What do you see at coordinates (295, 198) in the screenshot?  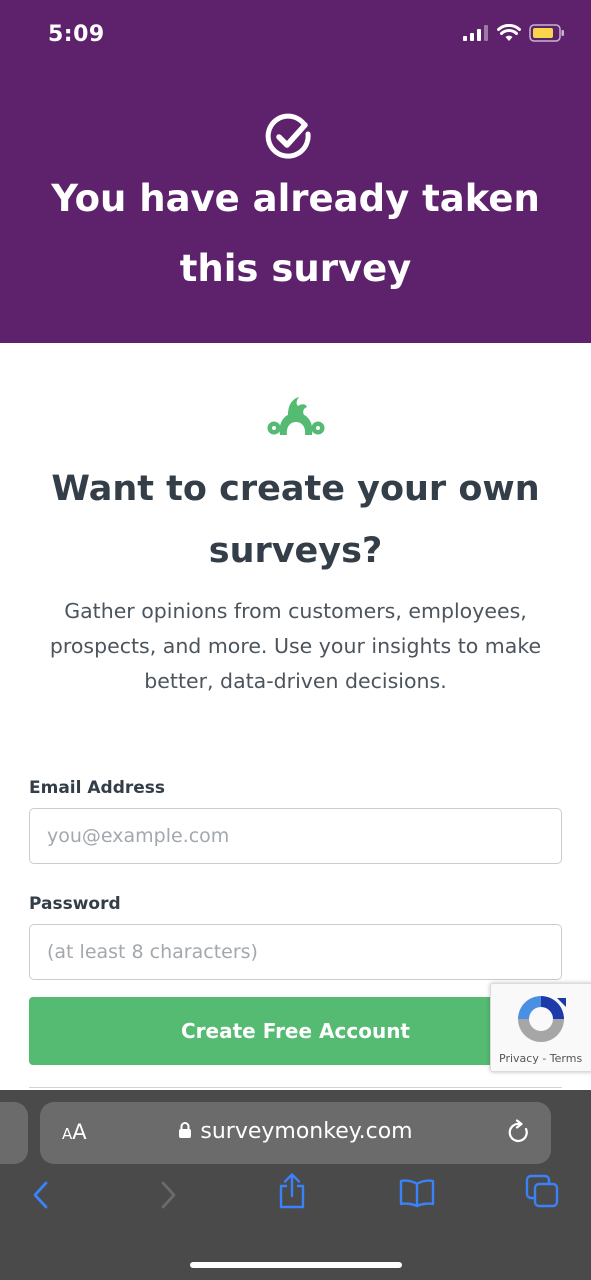 I see `hero-title-line: You have already taken` at bounding box center [295, 198].